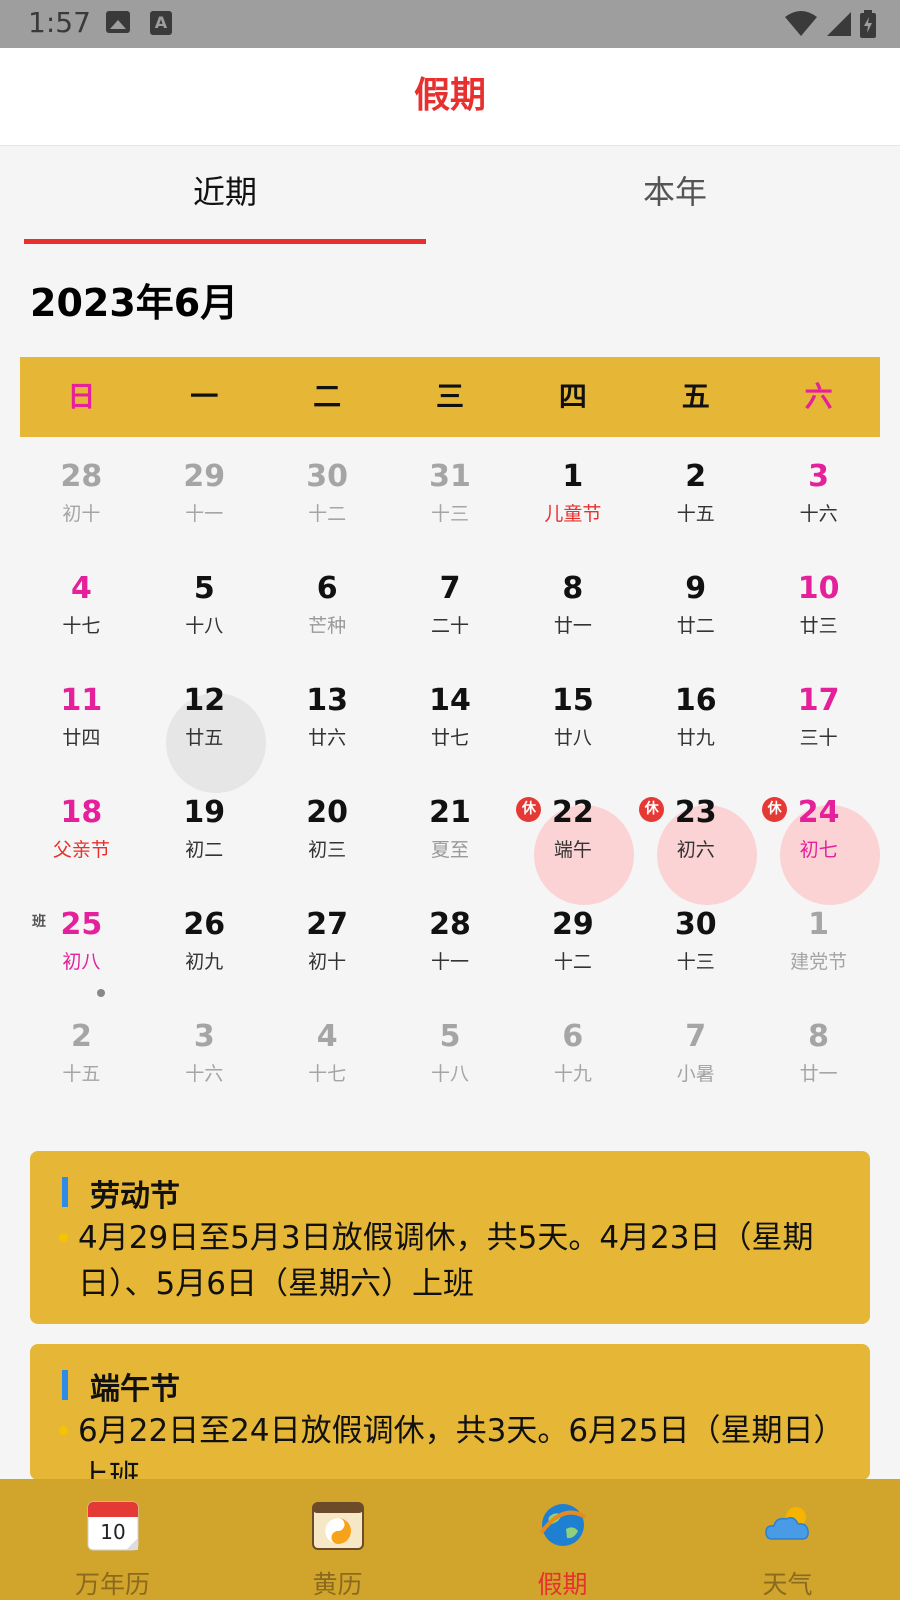 Image resolution: width=900 pixels, height=1600 pixels. I want to click on calendar-day-cell: 17 三十, so click(818, 717).